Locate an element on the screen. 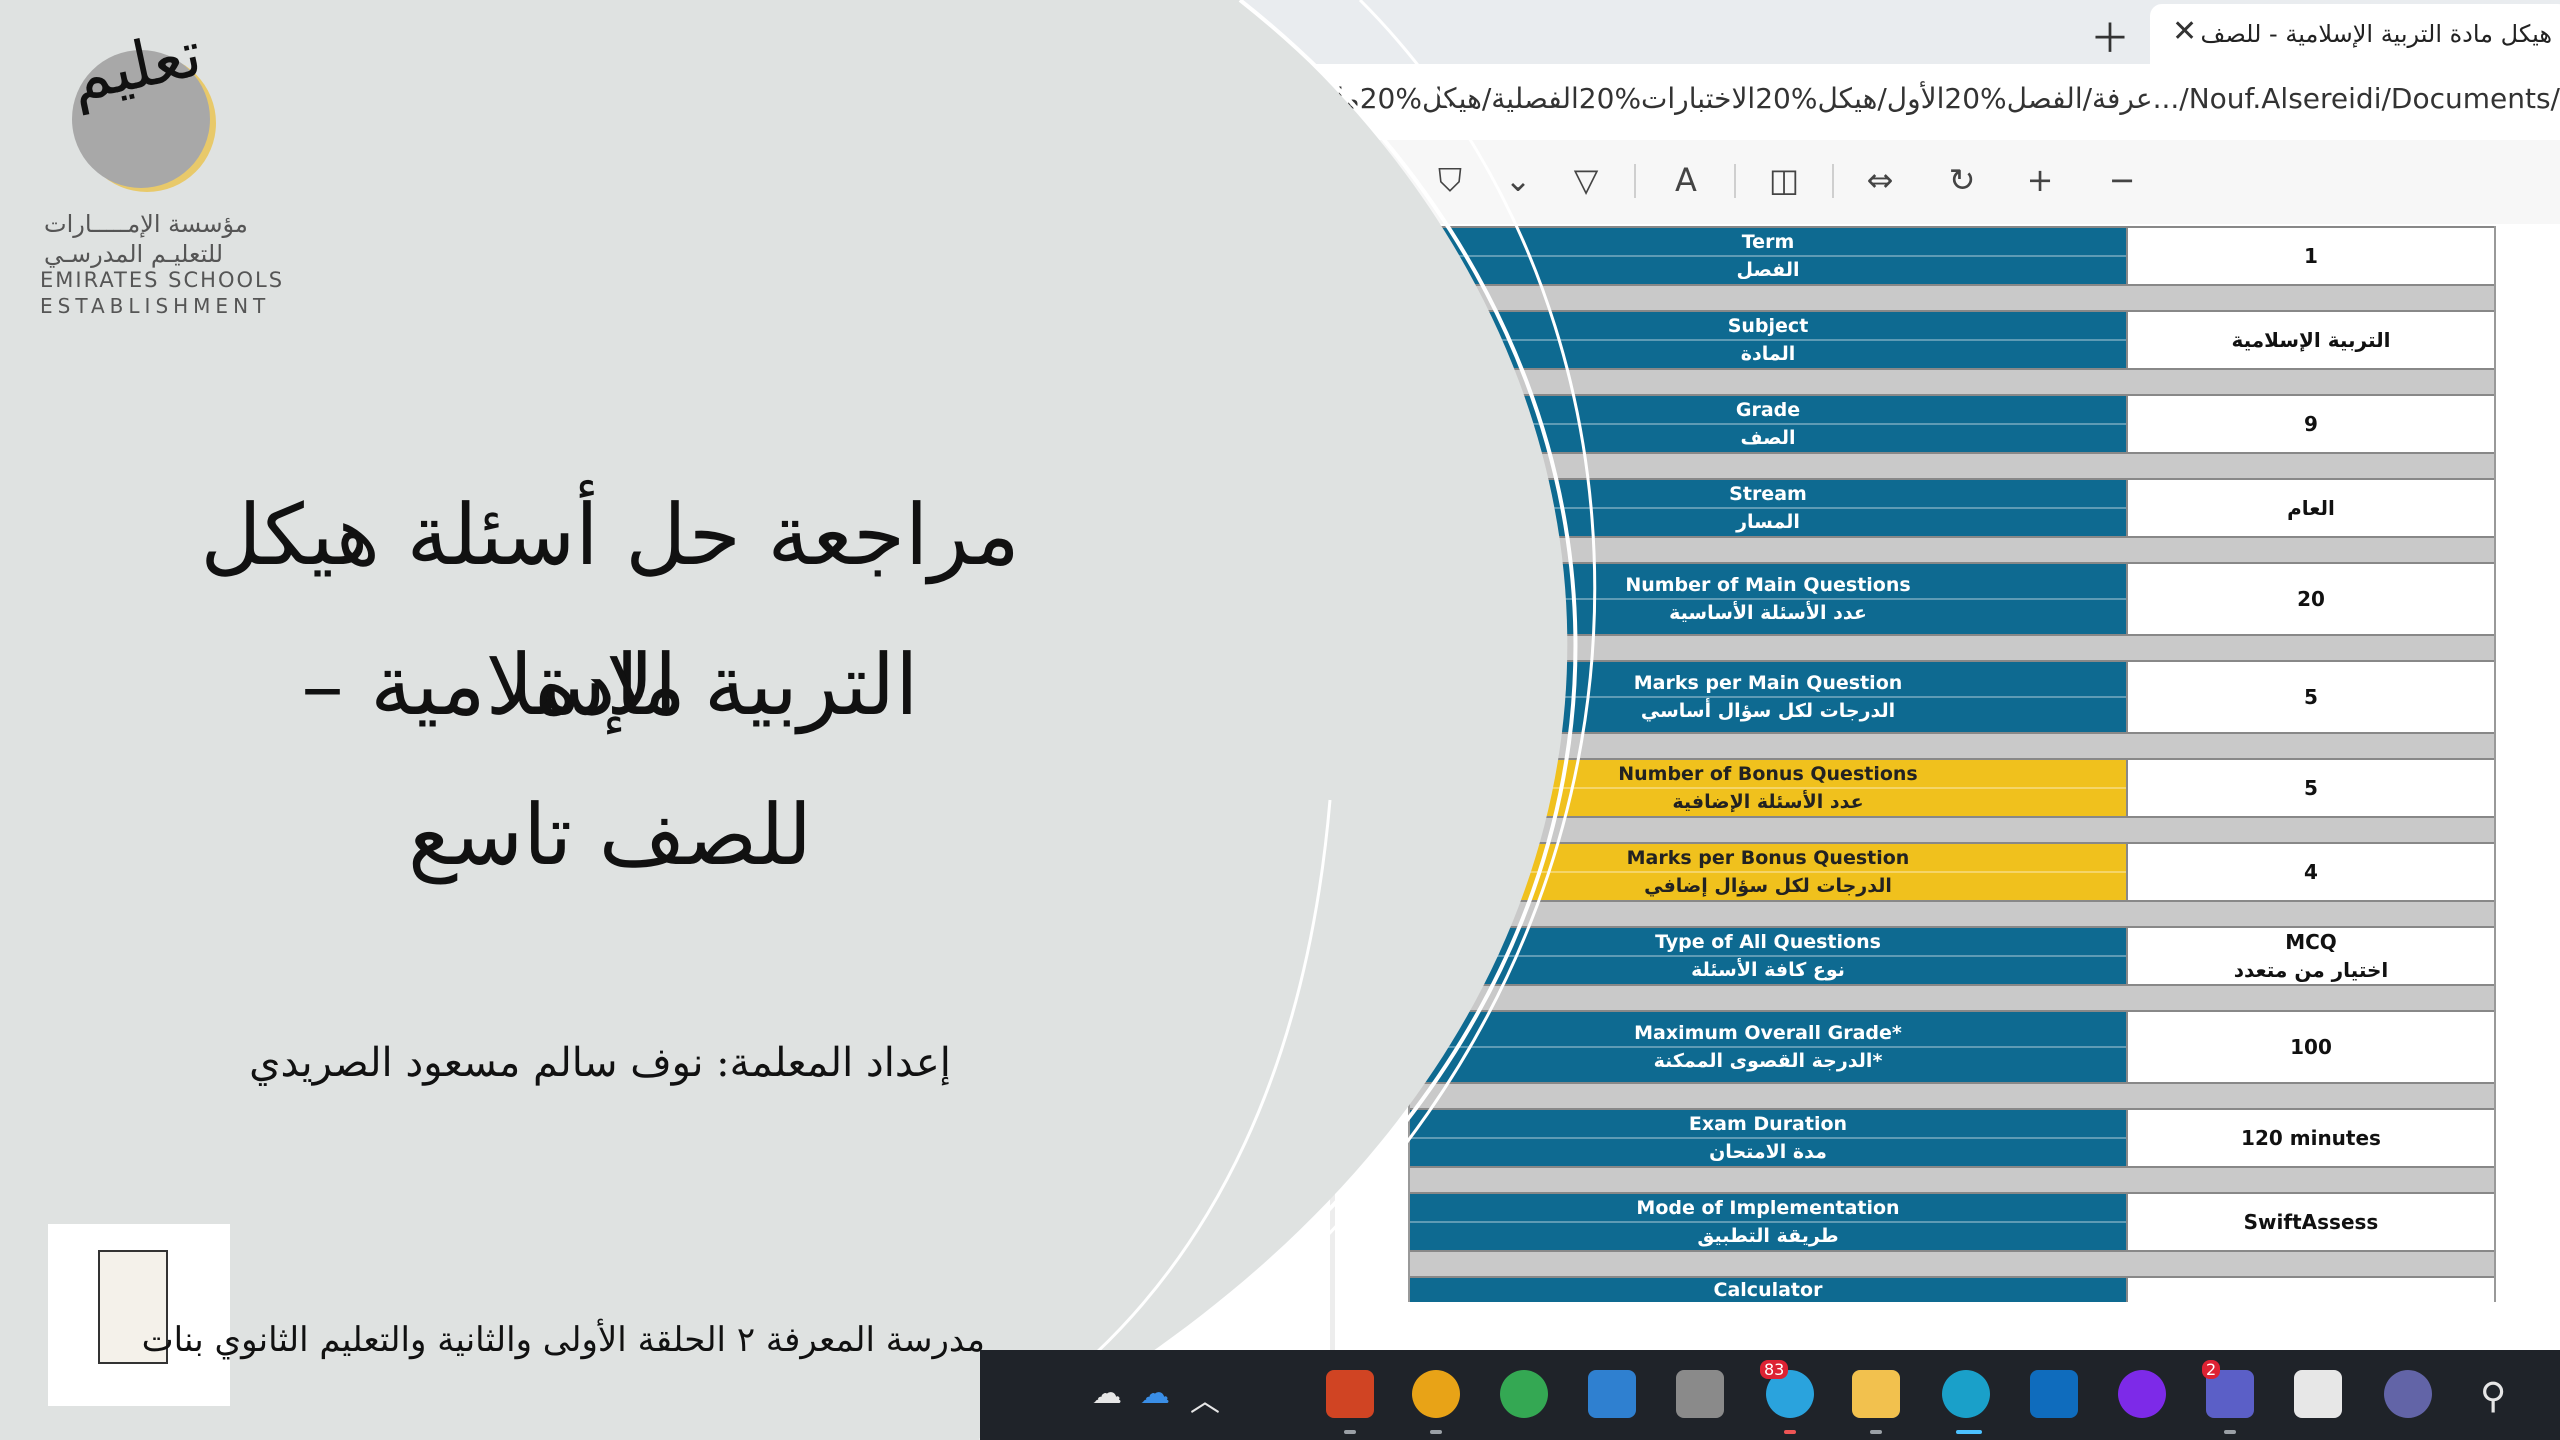  notepad-icon is located at coordinates (1612, 1394).